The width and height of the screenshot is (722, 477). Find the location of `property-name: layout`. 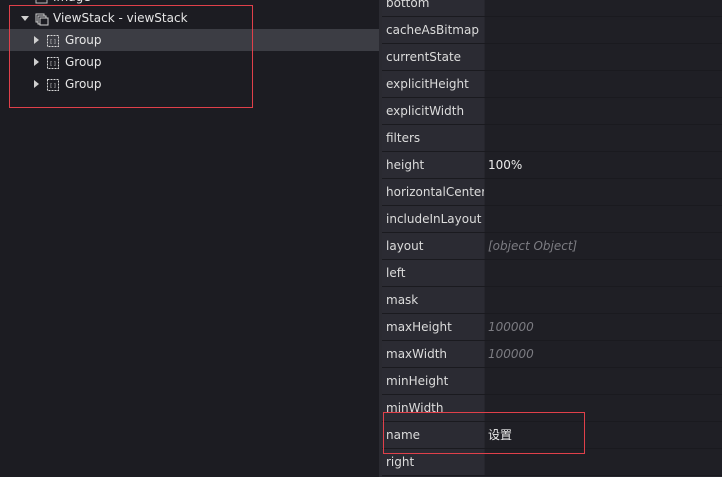

property-name: layout is located at coordinates (433, 246).